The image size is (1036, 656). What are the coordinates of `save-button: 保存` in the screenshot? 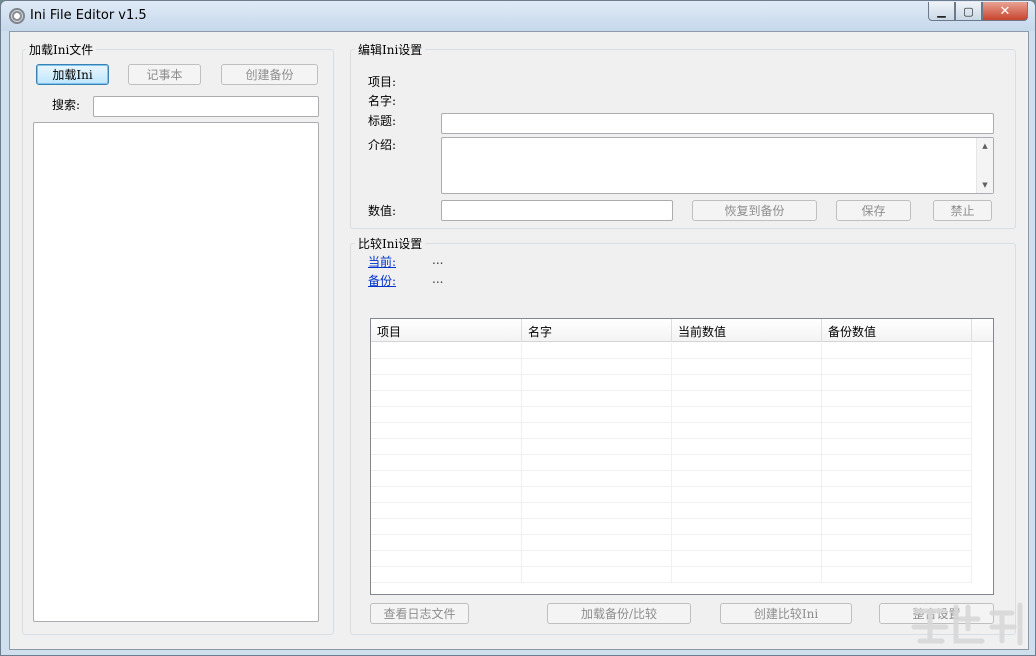 It's located at (873, 210).